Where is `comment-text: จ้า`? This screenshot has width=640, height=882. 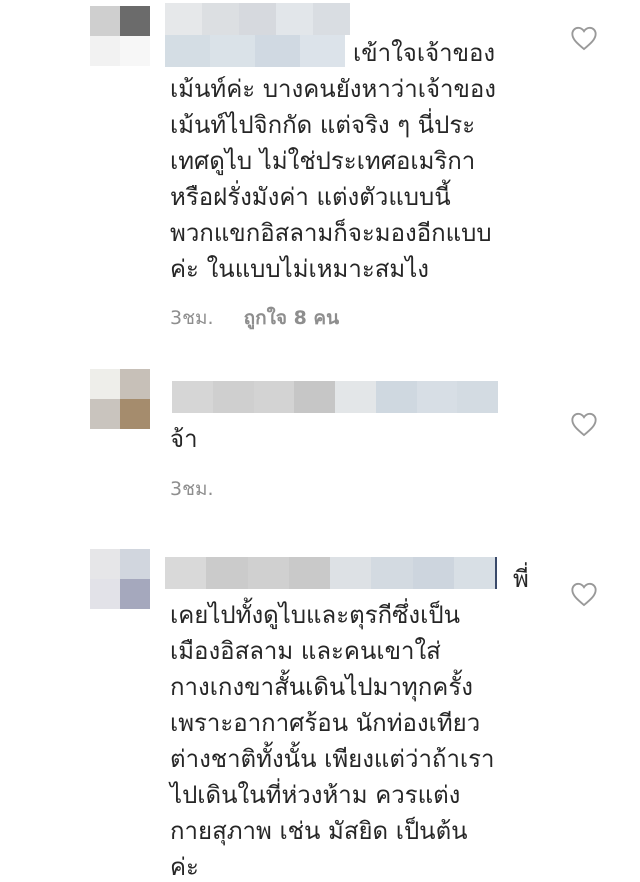
comment-text: จ้า is located at coordinates (184, 439).